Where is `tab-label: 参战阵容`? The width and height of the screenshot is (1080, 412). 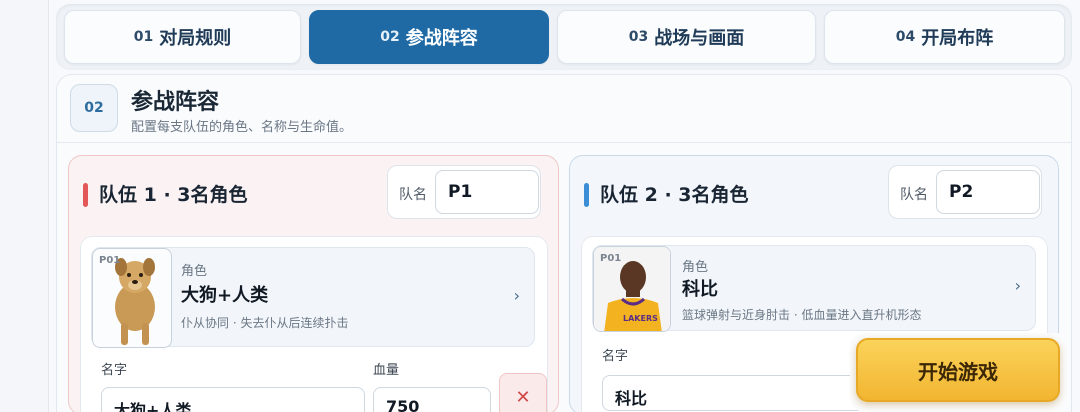
tab-label: 参战阵容 is located at coordinates (441, 38).